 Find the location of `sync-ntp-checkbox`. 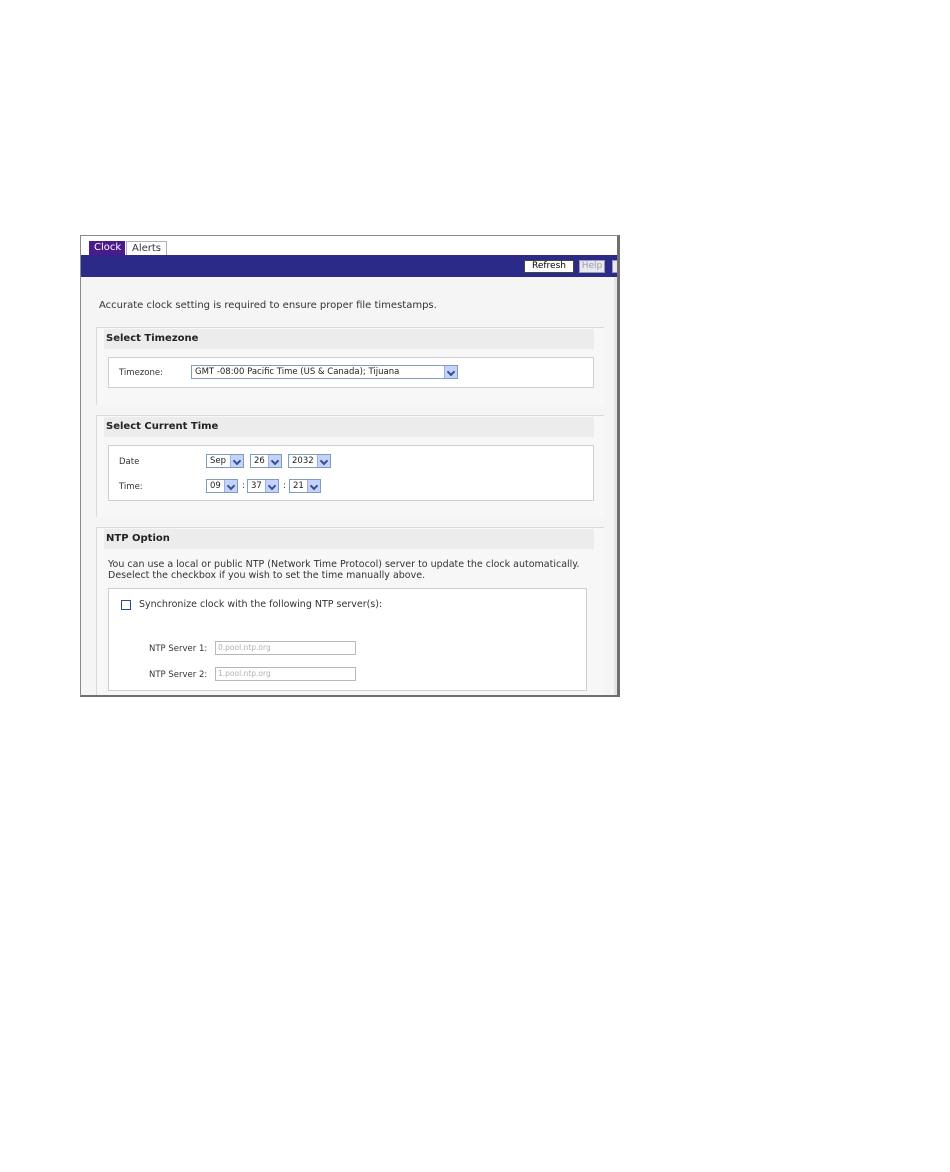

sync-ntp-checkbox is located at coordinates (126, 605).